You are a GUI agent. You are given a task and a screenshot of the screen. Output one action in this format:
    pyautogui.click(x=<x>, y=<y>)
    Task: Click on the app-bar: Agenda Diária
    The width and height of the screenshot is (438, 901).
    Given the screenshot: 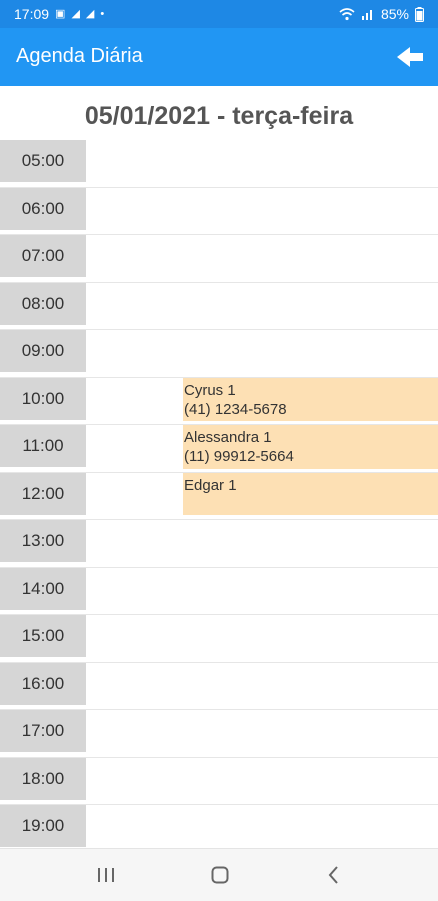 What is the action you would take?
    pyautogui.click(x=219, y=57)
    